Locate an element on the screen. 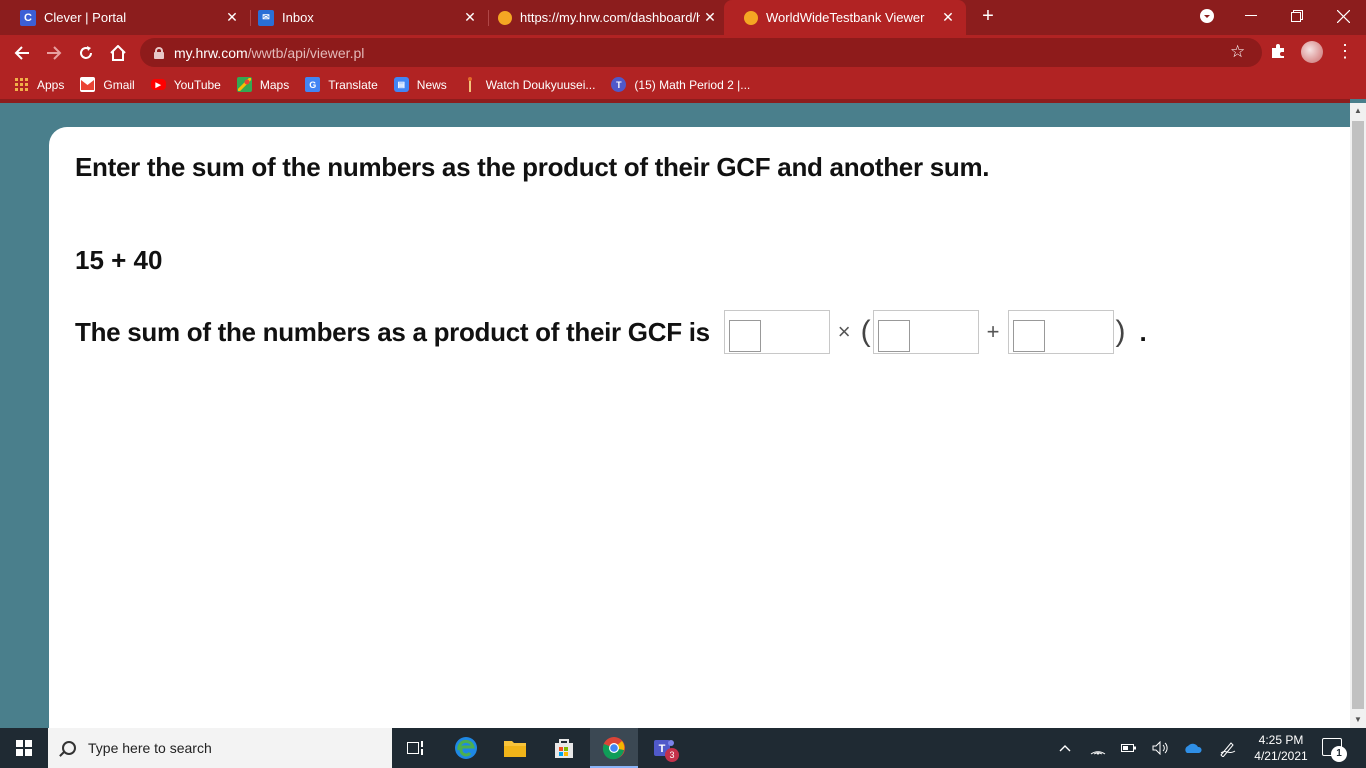  home-icon is located at coordinates (118, 53).